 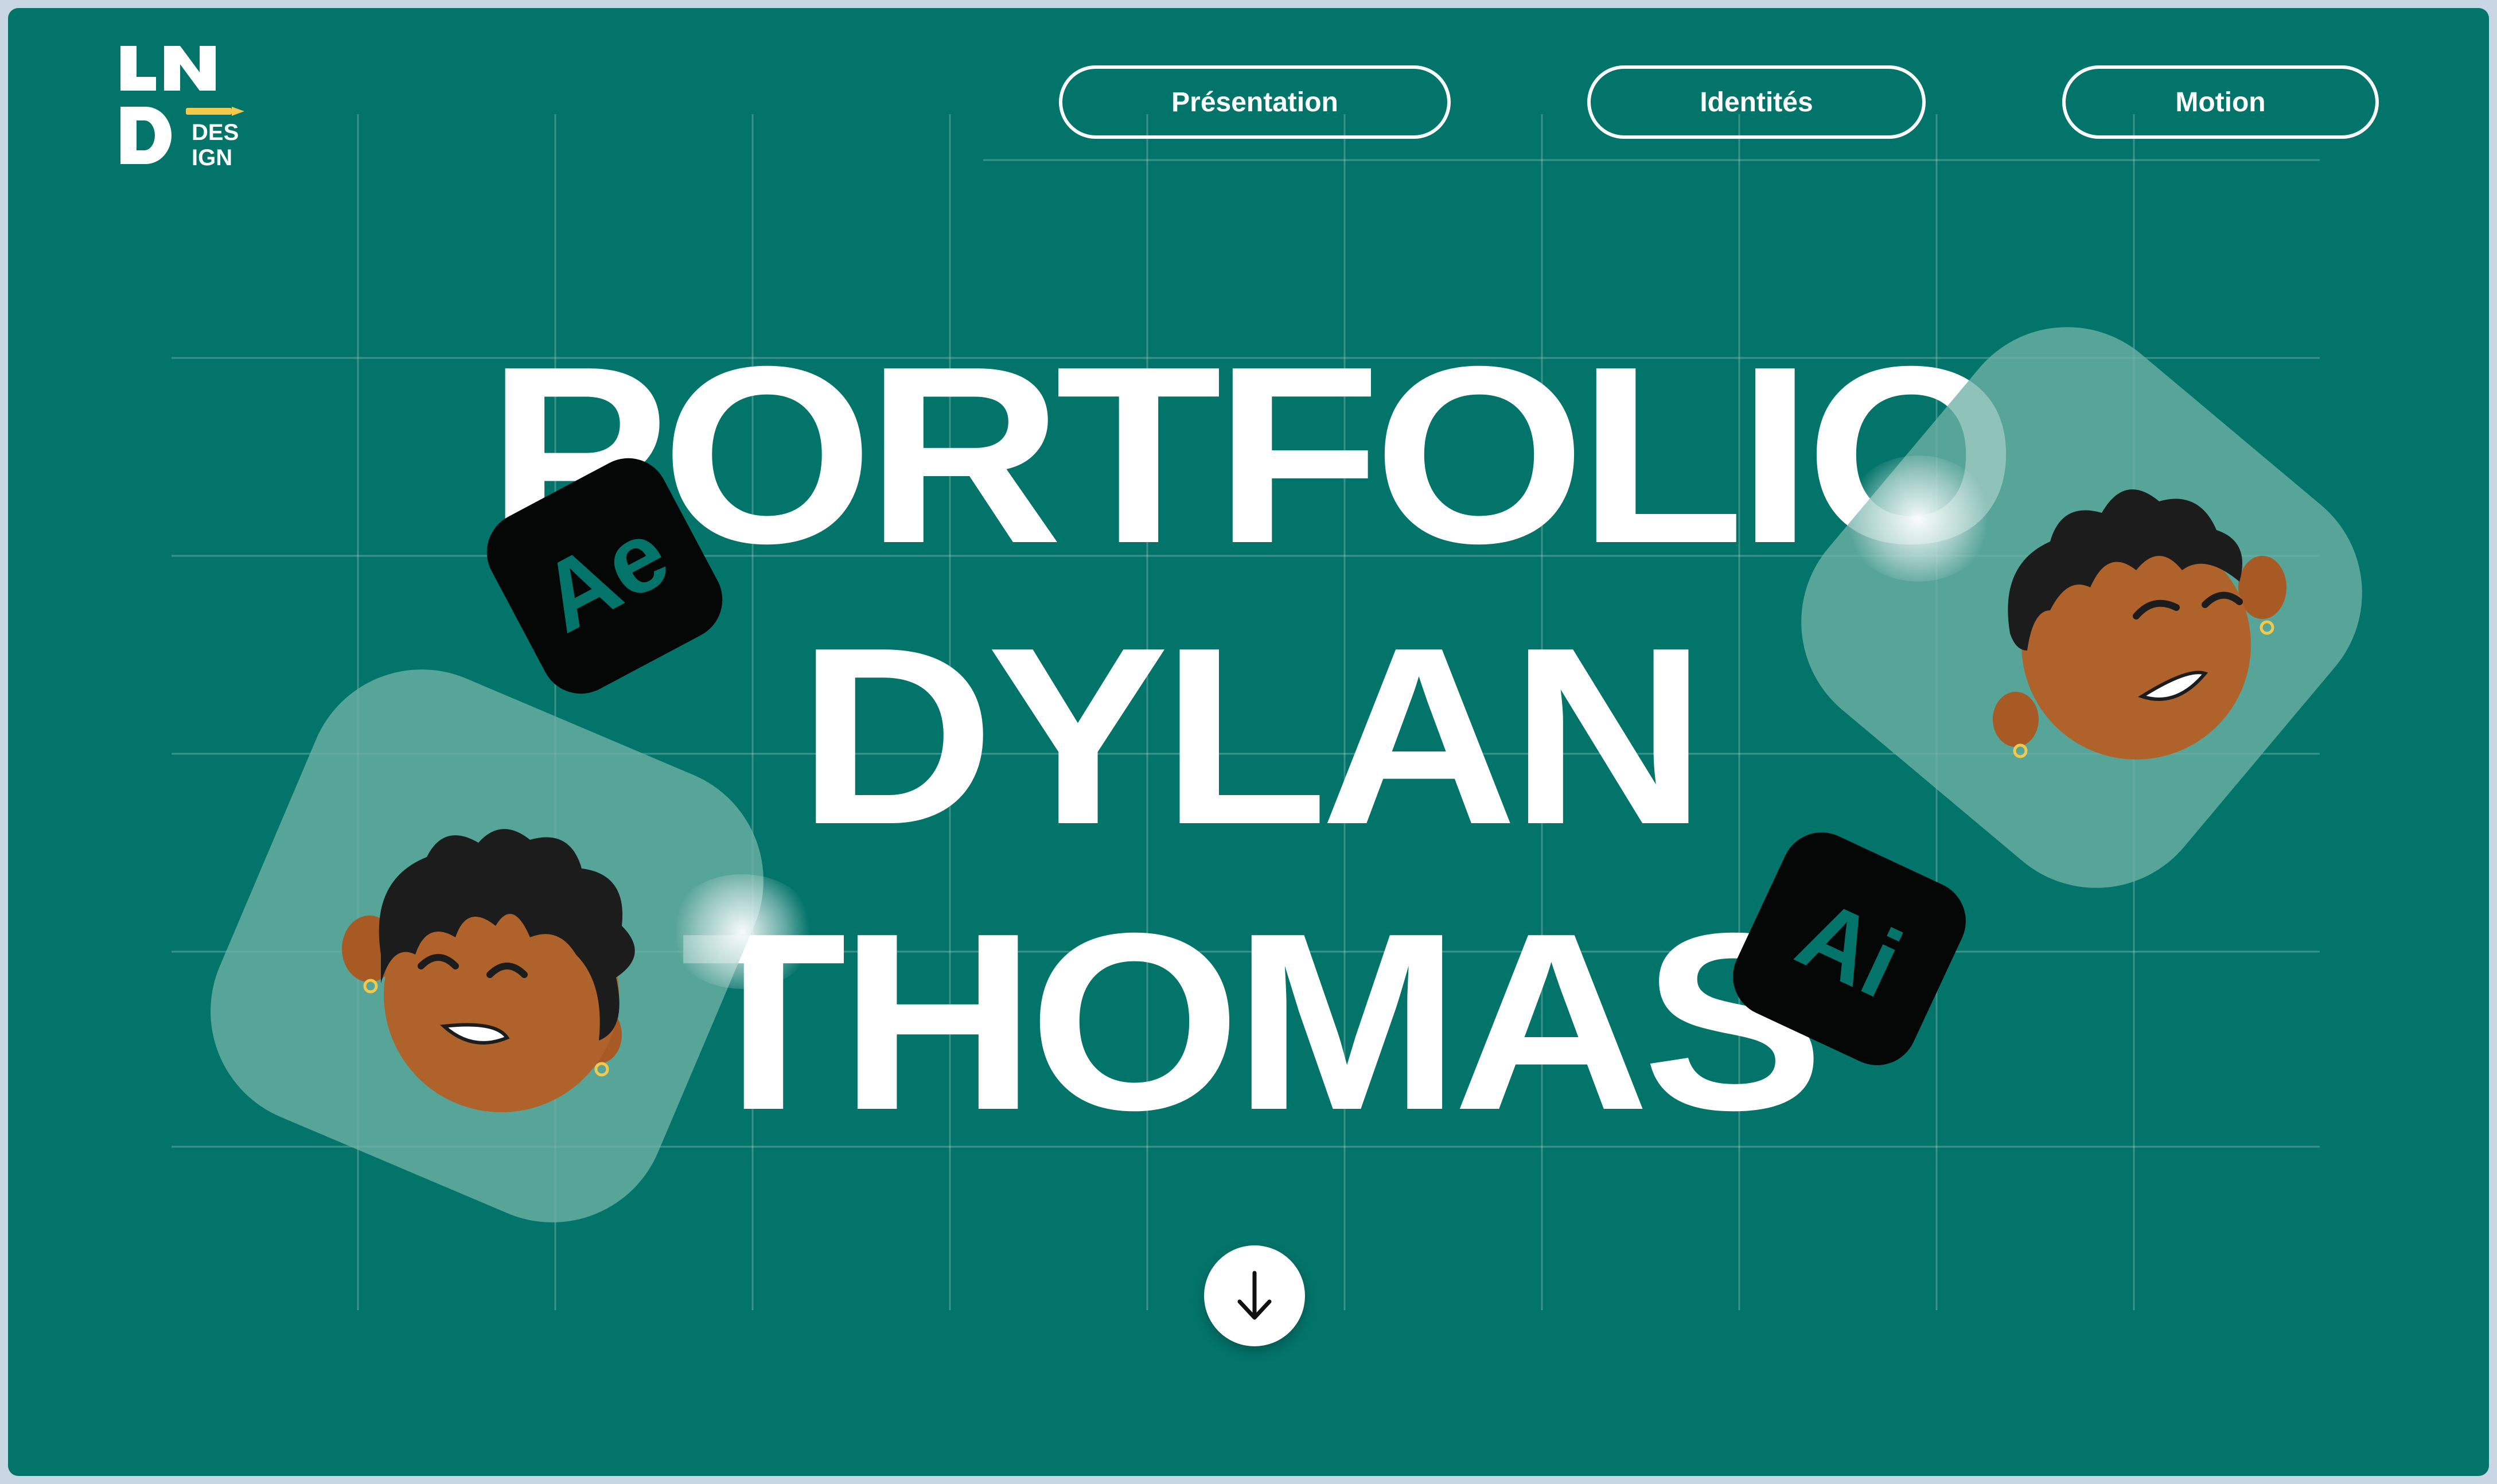 I want to click on nav-presentation-label: Présentation, so click(x=1254, y=102).